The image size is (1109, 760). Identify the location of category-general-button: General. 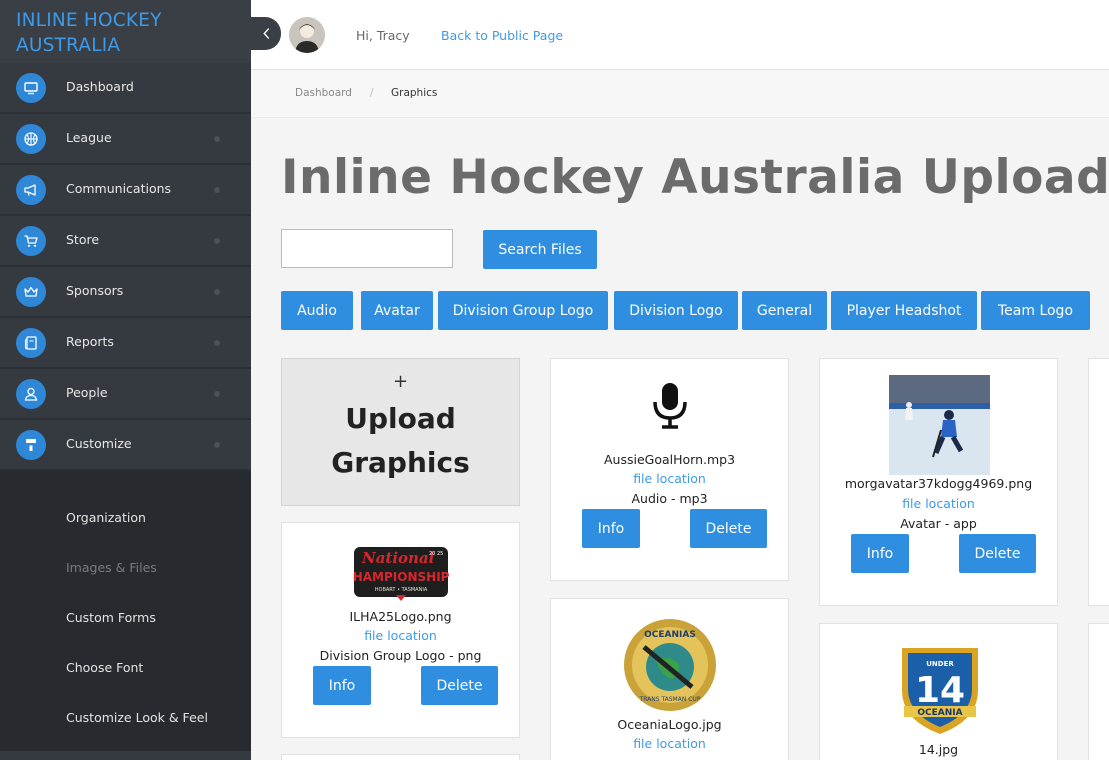
(784, 310).